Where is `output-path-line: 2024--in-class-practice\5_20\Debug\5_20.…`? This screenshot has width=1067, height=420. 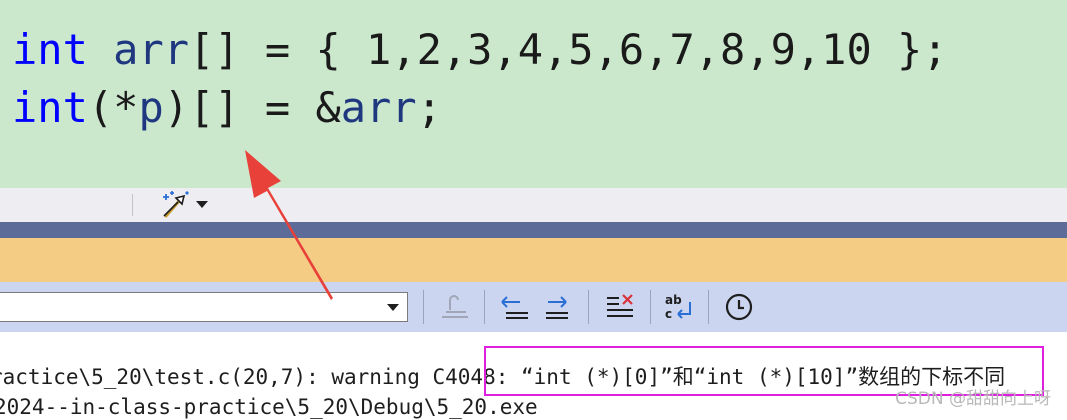 output-path-line: 2024--in-class-practice\5_20\Debug\5_20.… is located at coordinates (269, 407).